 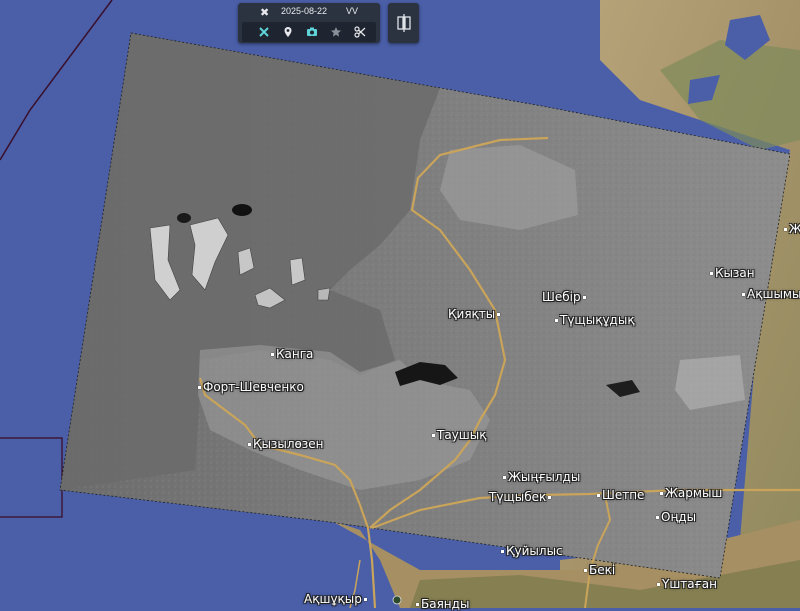 What do you see at coordinates (304, 11) in the screenshot?
I see `scene-date: 2025-08-22` at bounding box center [304, 11].